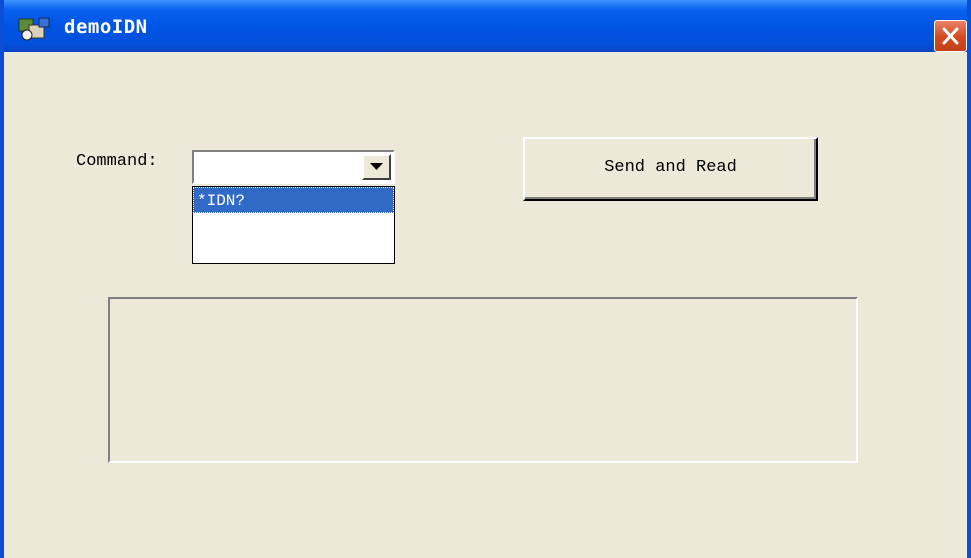 Image resolution: width=971 pixels, height=558 pixels. I want to click on close-icon, so click(950, 36).